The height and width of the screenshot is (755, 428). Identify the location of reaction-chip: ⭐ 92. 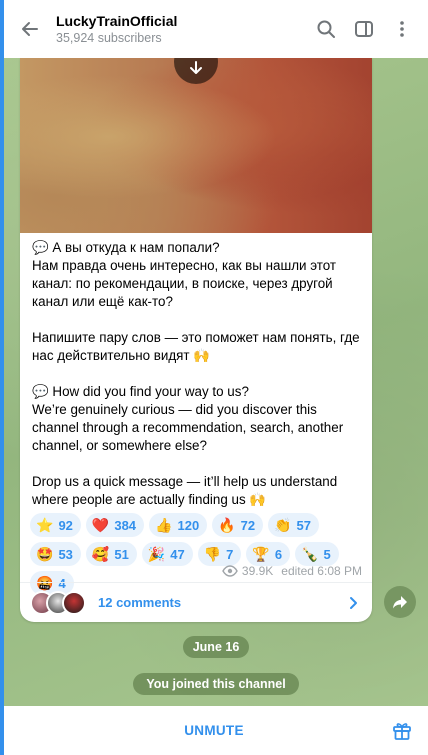
(55, 525).